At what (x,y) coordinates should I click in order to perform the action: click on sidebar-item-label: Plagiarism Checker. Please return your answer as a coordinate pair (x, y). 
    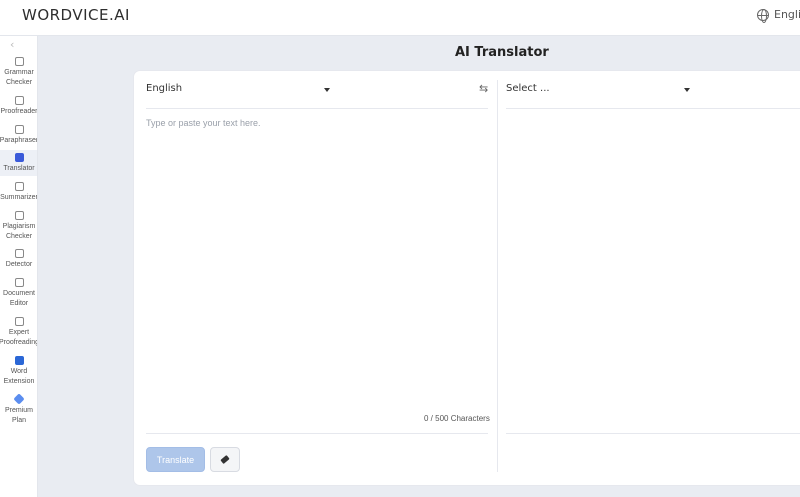
    Looking at the image, I should click on (19, 231).